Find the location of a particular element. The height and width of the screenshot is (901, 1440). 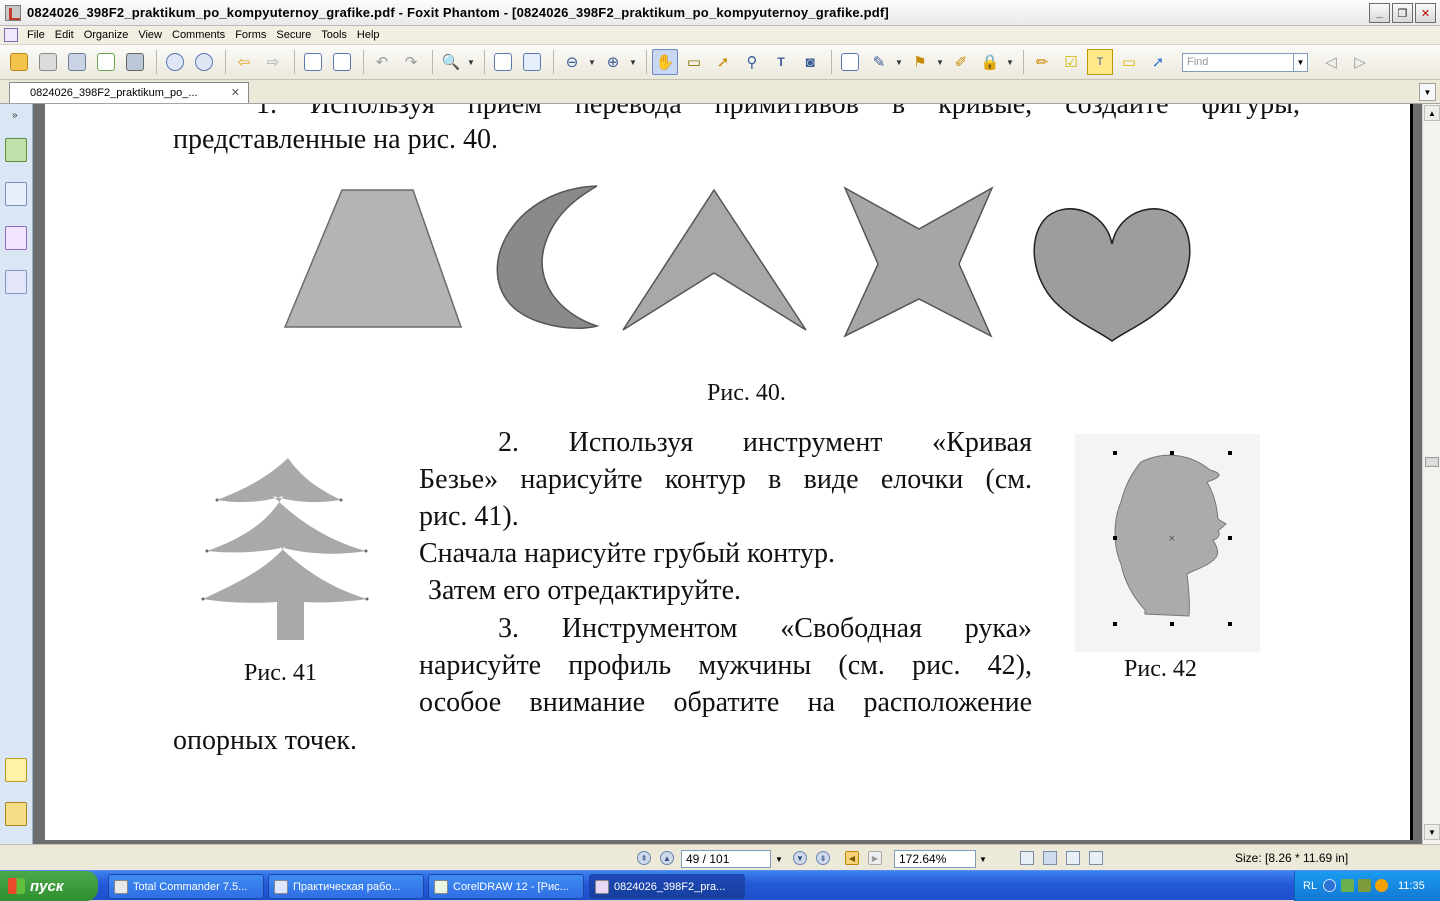

text-select-icon: ⚲ is located at coordinates (752, 62).